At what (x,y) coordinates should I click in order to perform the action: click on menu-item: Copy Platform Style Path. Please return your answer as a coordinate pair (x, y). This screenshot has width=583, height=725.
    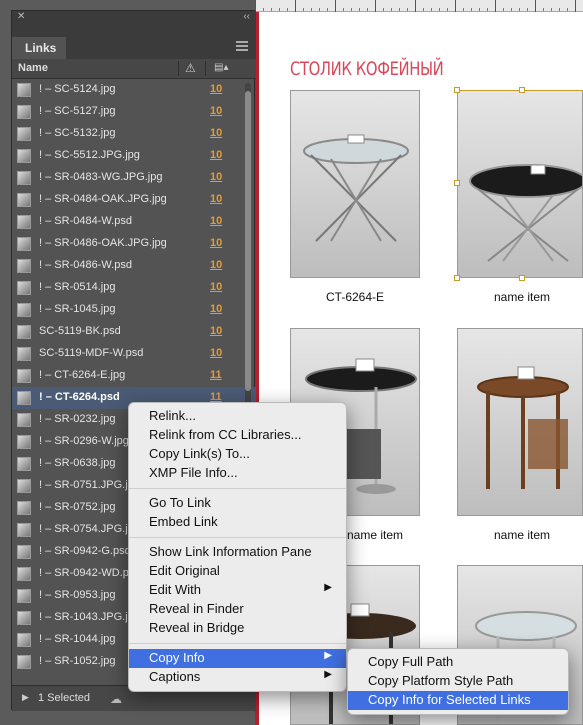
    Looking at the image, I should click on (458, 681).